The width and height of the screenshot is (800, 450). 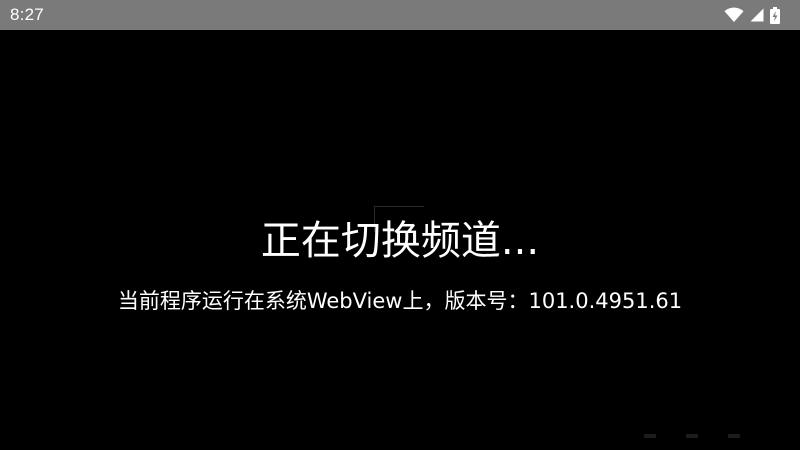 I want to click on status-bar: 8:27, so click(x=400, y=15).